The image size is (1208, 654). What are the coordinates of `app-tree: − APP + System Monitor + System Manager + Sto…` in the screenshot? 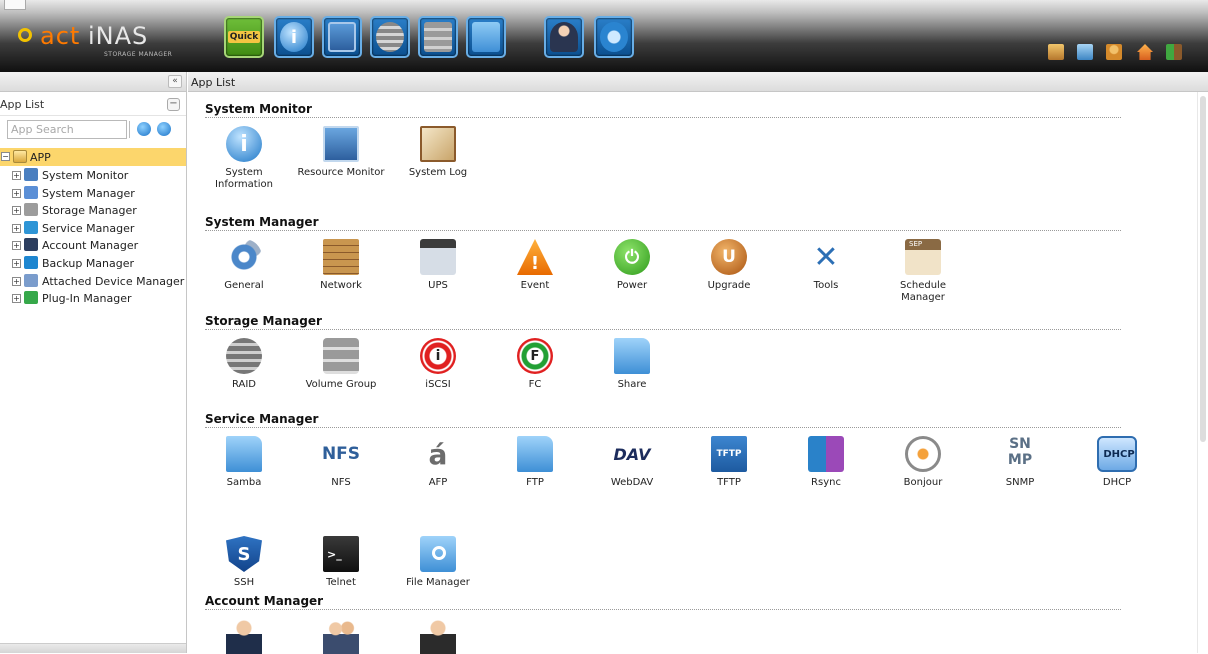 It's located at (93, 227).